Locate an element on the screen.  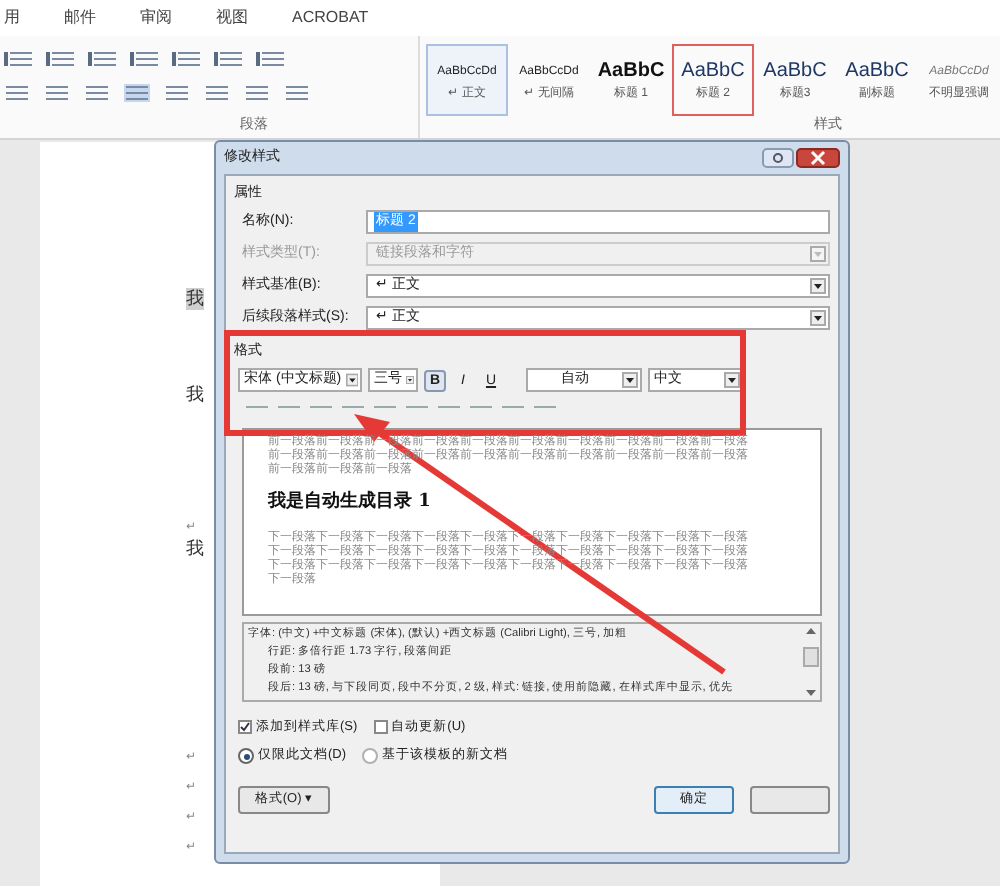
blank-button is located at coordinates (790, 800).